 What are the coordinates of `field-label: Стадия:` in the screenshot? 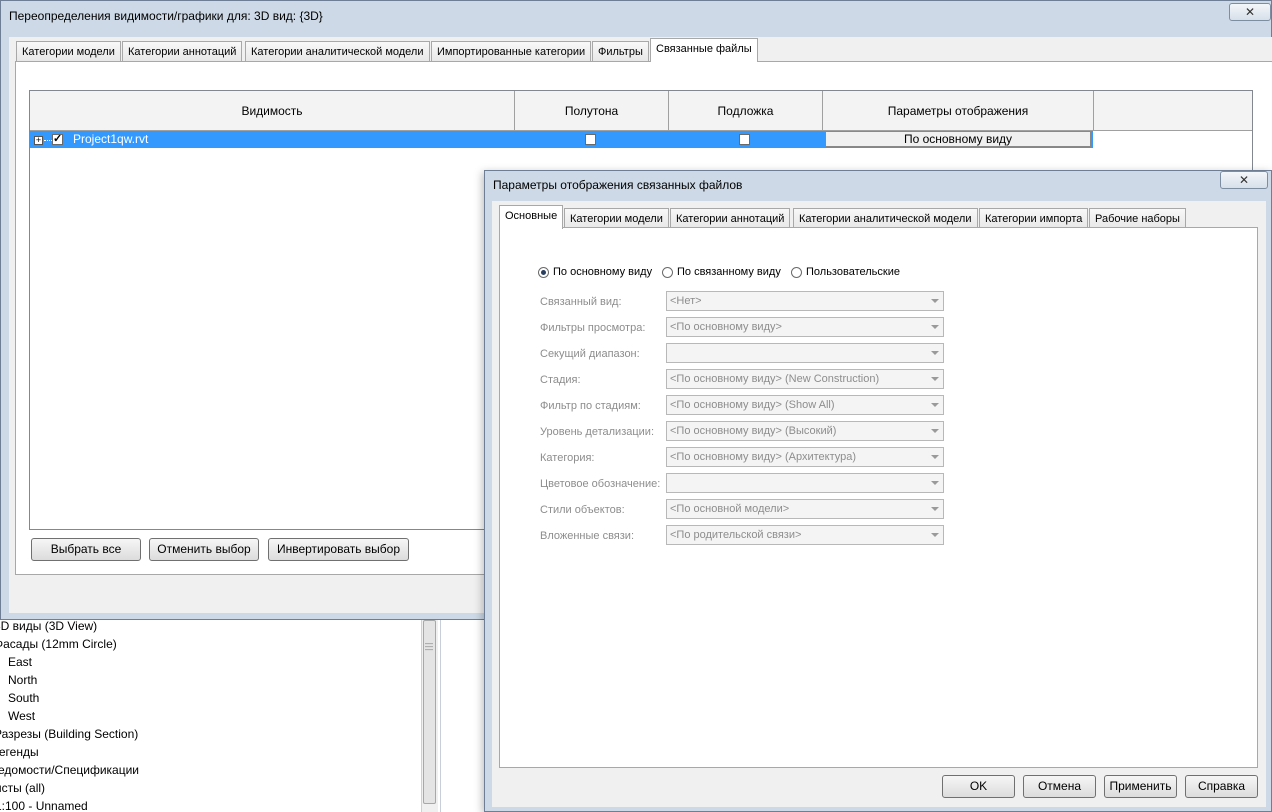 It's located at (560, 380).